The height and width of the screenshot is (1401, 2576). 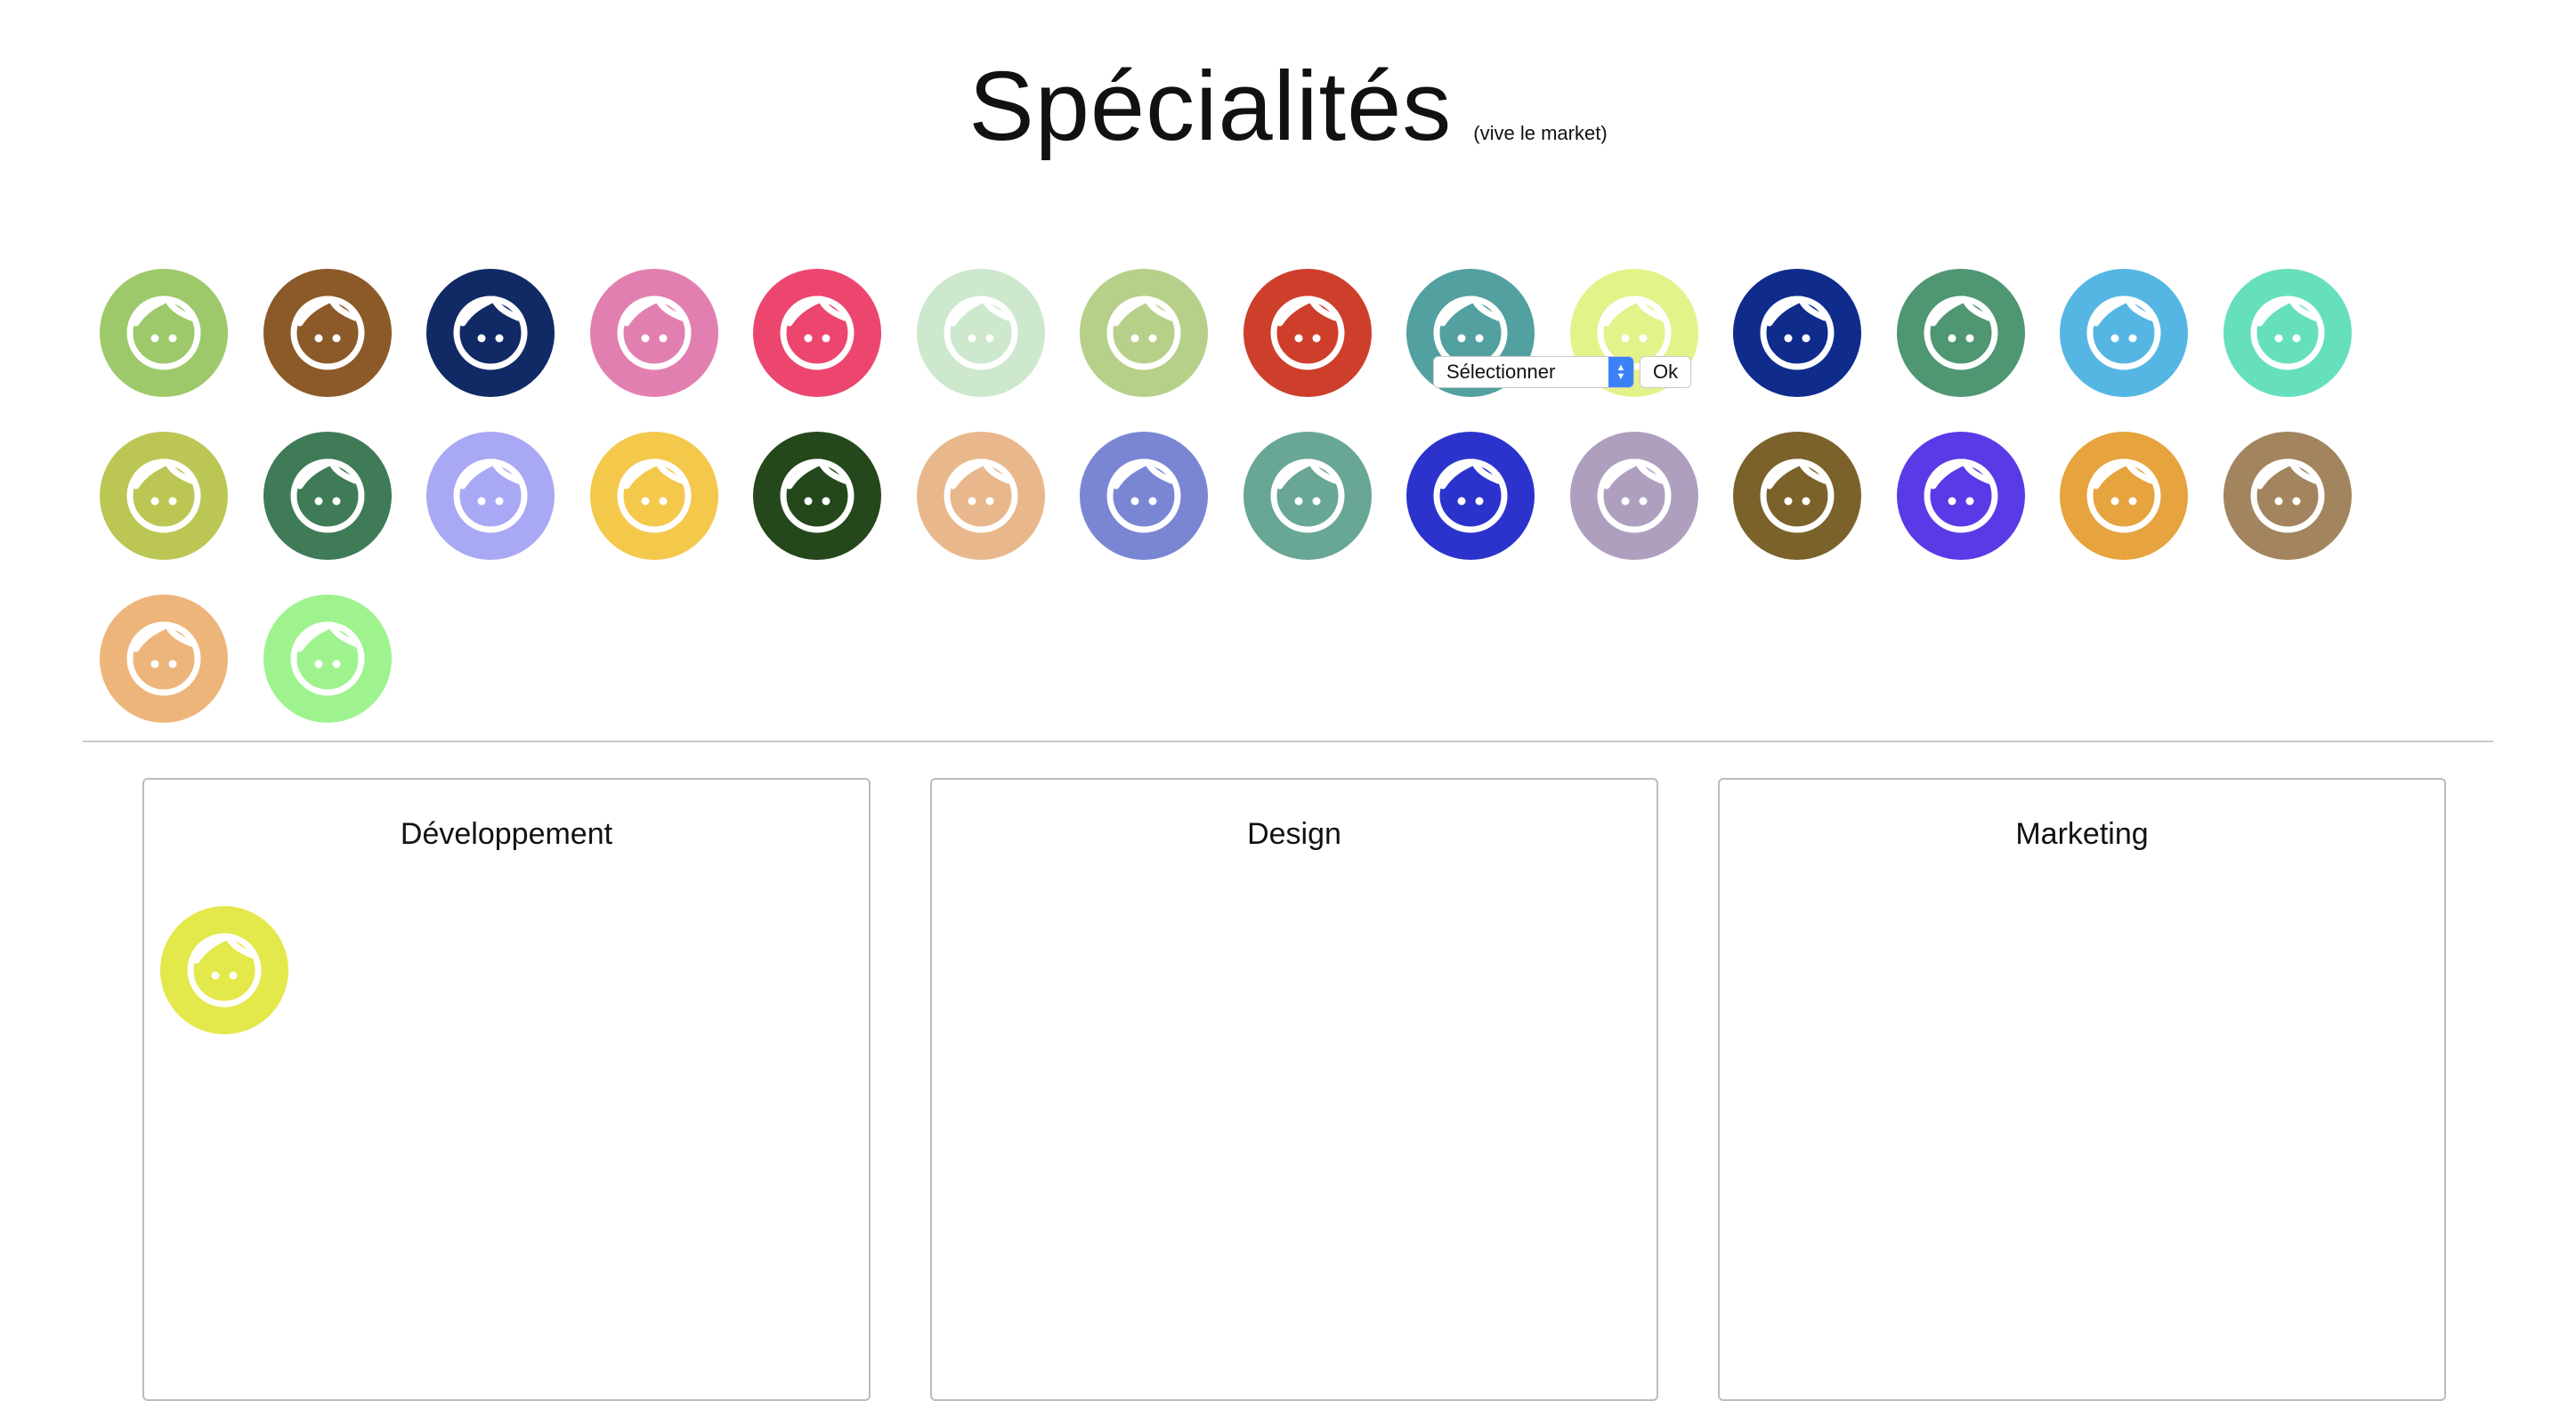 What do you see at coordinates (1666, 372) in the screenshot?
I see `ok-button: Ok` at bounding box center [1666, 372].